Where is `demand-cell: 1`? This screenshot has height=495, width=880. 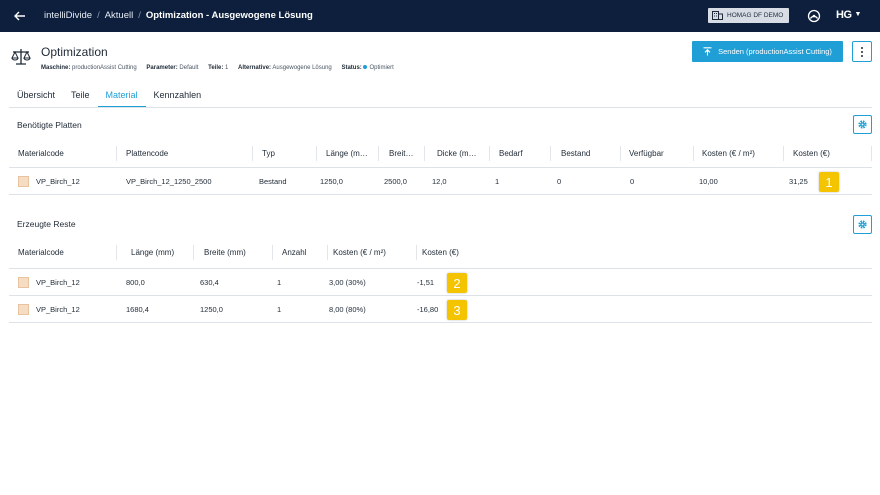 demand-cell: 1 is located at coordinates (497, 181).